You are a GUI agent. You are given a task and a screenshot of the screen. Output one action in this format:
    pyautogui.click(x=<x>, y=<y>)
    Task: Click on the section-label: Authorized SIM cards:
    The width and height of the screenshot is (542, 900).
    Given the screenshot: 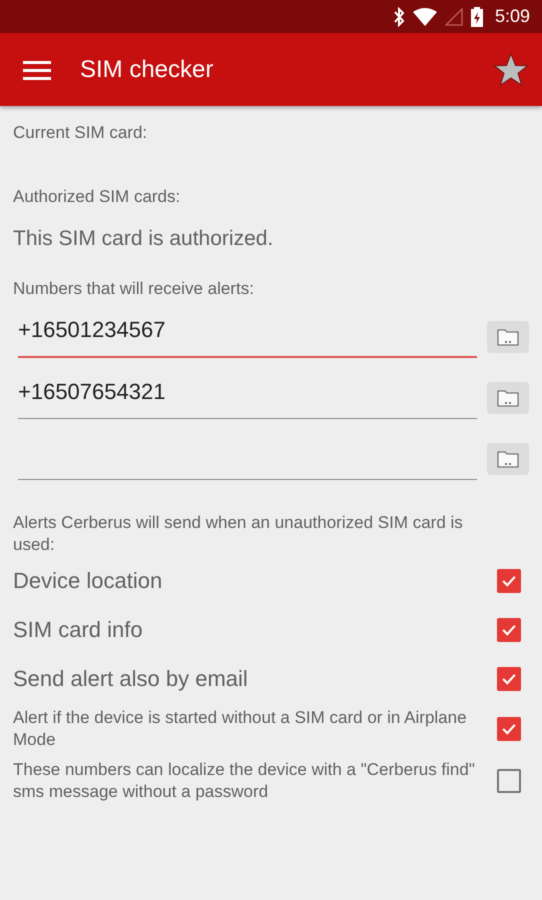 What is the action you would take?
    pyautogui.click(x=97, y=197)
    